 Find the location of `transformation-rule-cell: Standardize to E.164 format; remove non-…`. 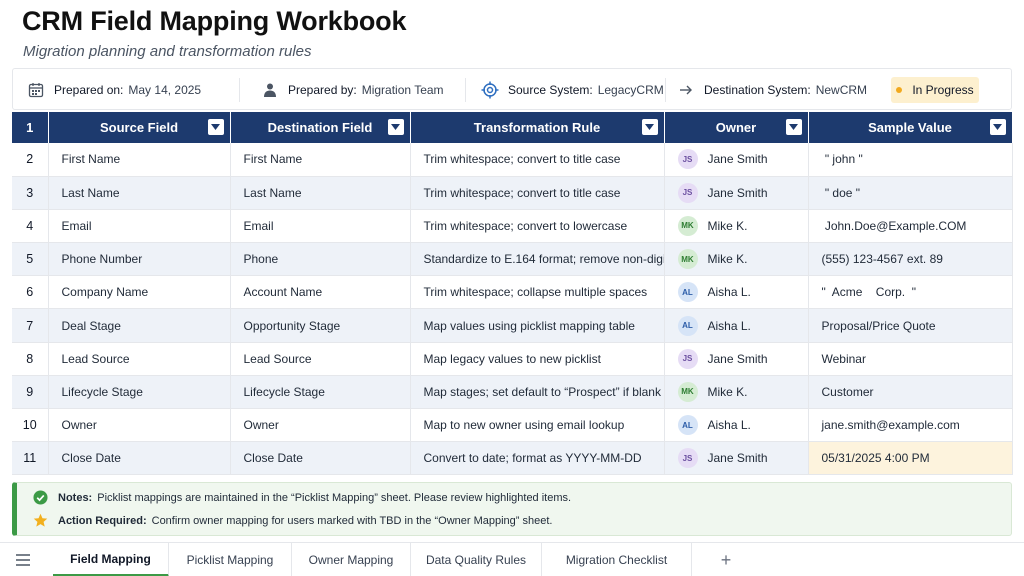

transformation-rule-cell: Standardize to E.164 format; remove non-… is located at coordinates (537, 259).